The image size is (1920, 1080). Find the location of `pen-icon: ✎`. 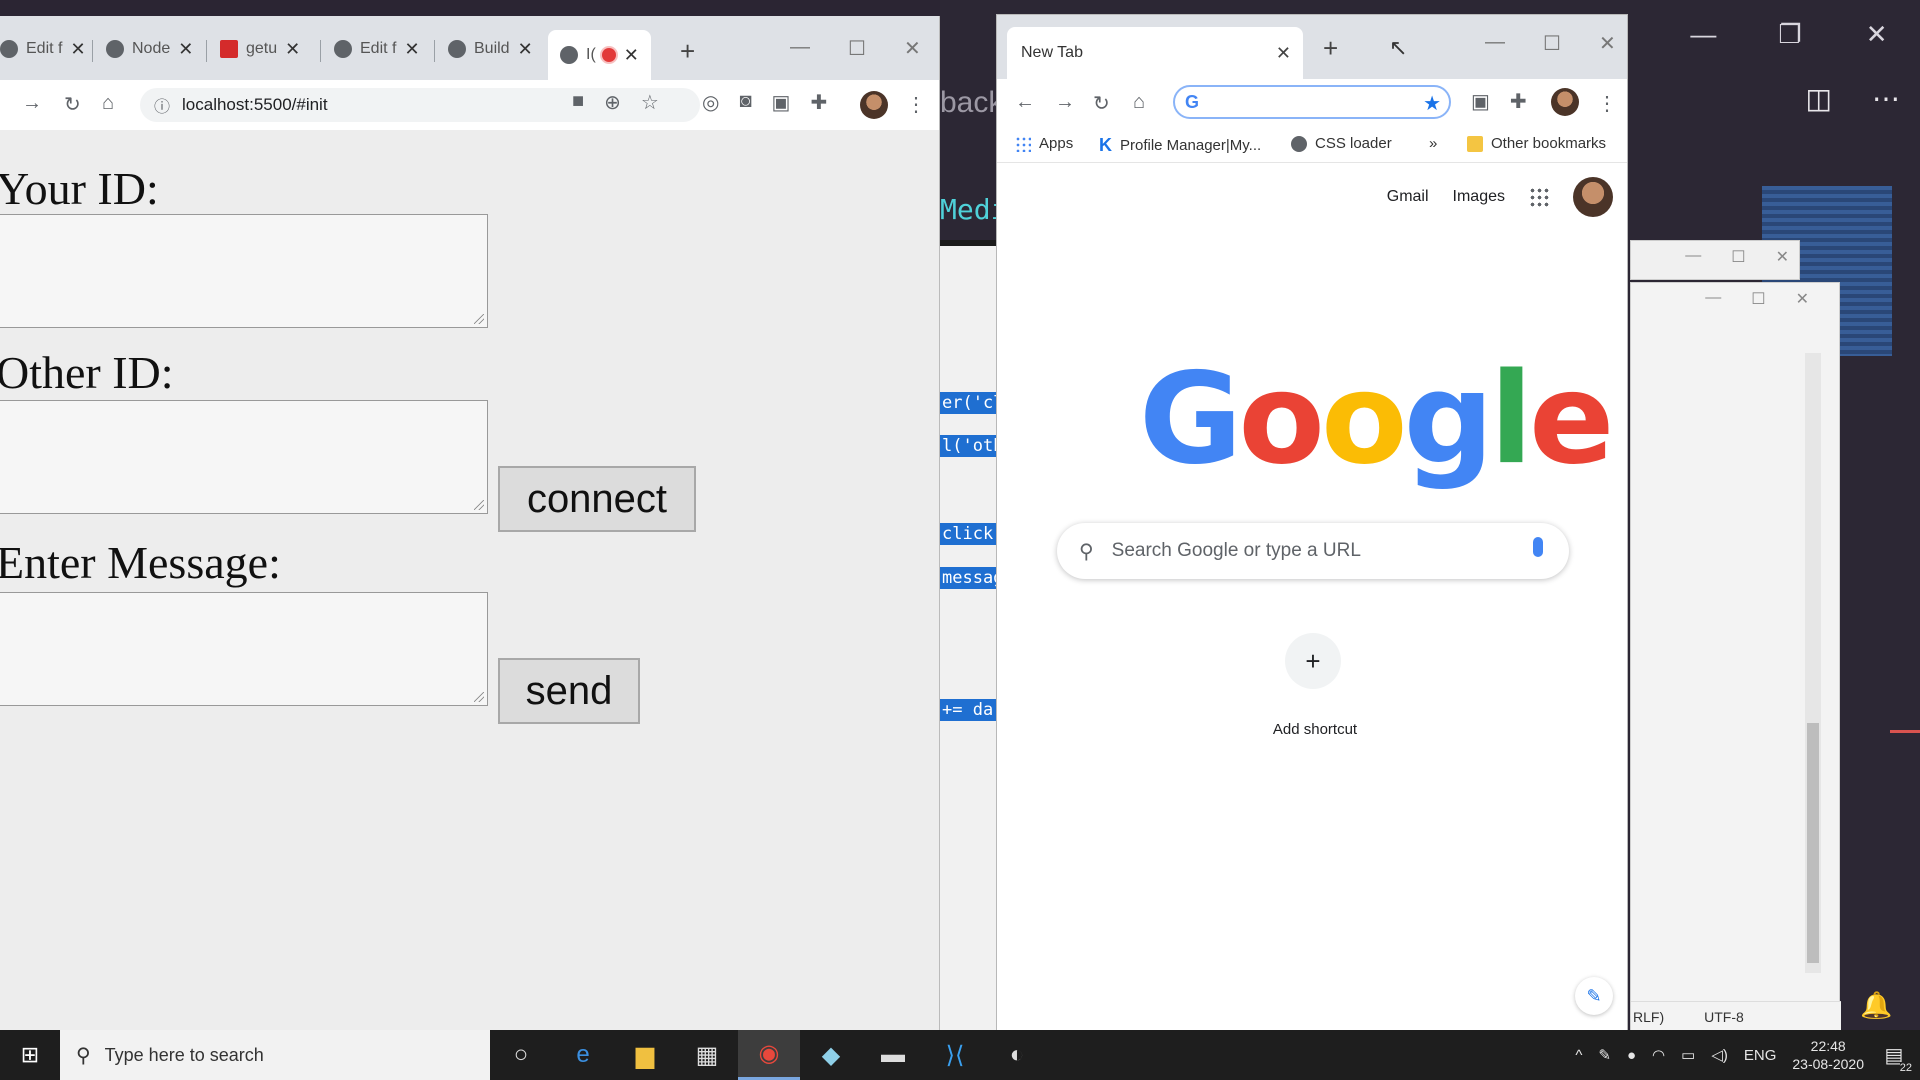

pen-icon: ✎ is located at coordinates (1604, 1055).